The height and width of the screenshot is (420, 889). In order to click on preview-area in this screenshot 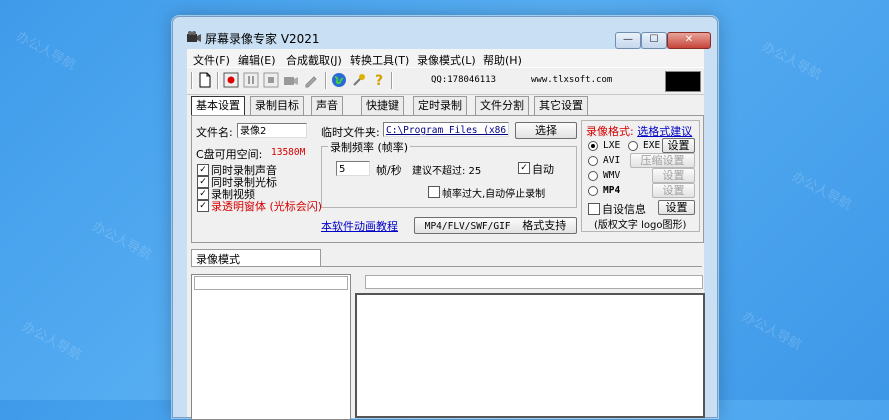, I will do `click(530, 355)`.